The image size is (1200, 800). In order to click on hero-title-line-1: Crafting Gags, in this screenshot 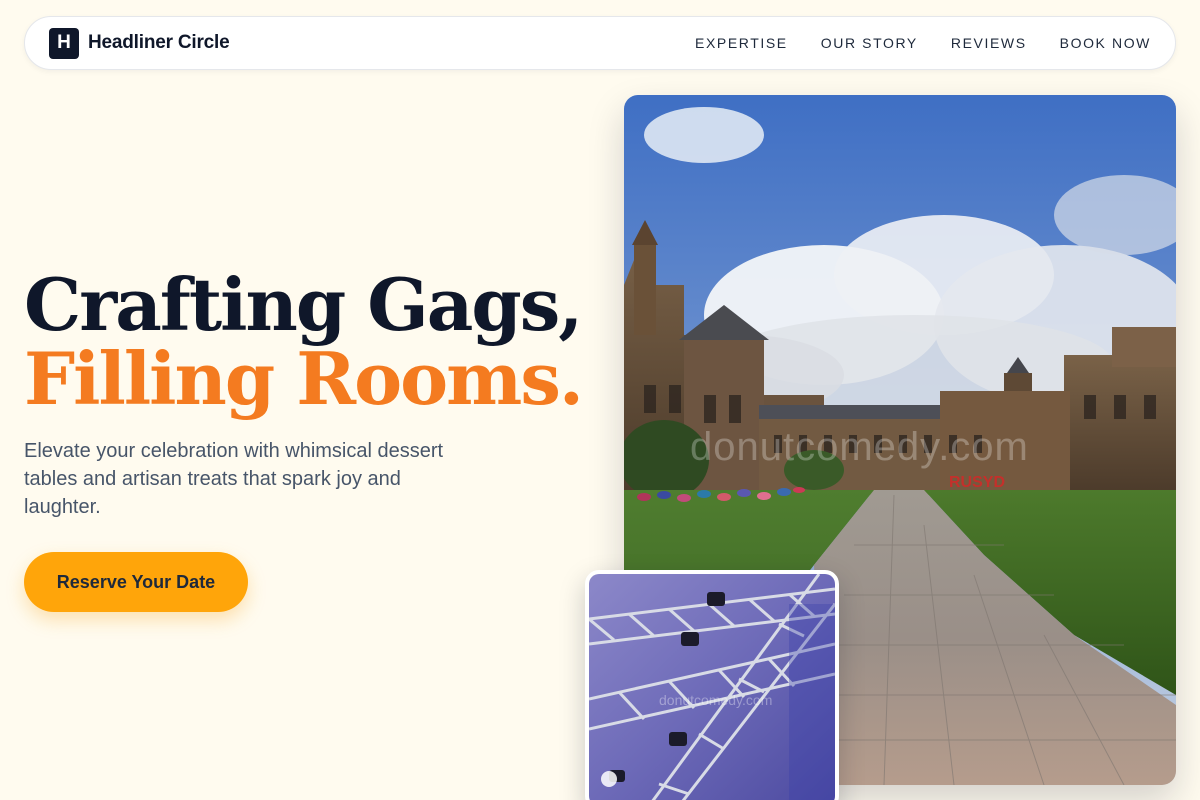, I will do `click(303, 304)`.